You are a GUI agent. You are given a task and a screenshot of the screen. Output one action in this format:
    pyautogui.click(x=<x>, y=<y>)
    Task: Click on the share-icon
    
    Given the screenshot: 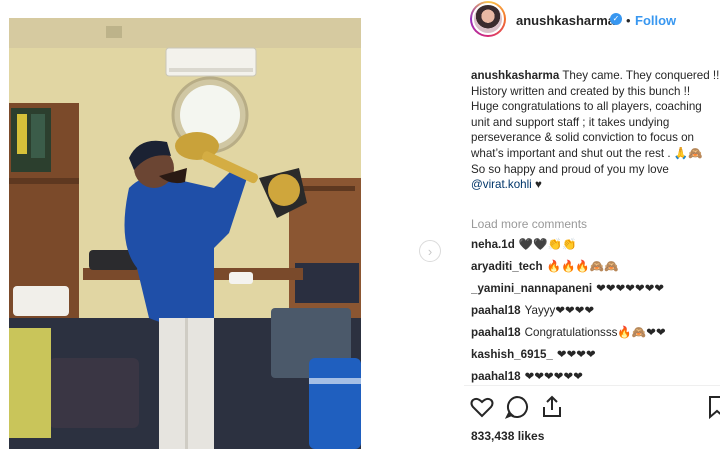 What is the action you would take?
    pyautogui.click(x=552, y=407)
    